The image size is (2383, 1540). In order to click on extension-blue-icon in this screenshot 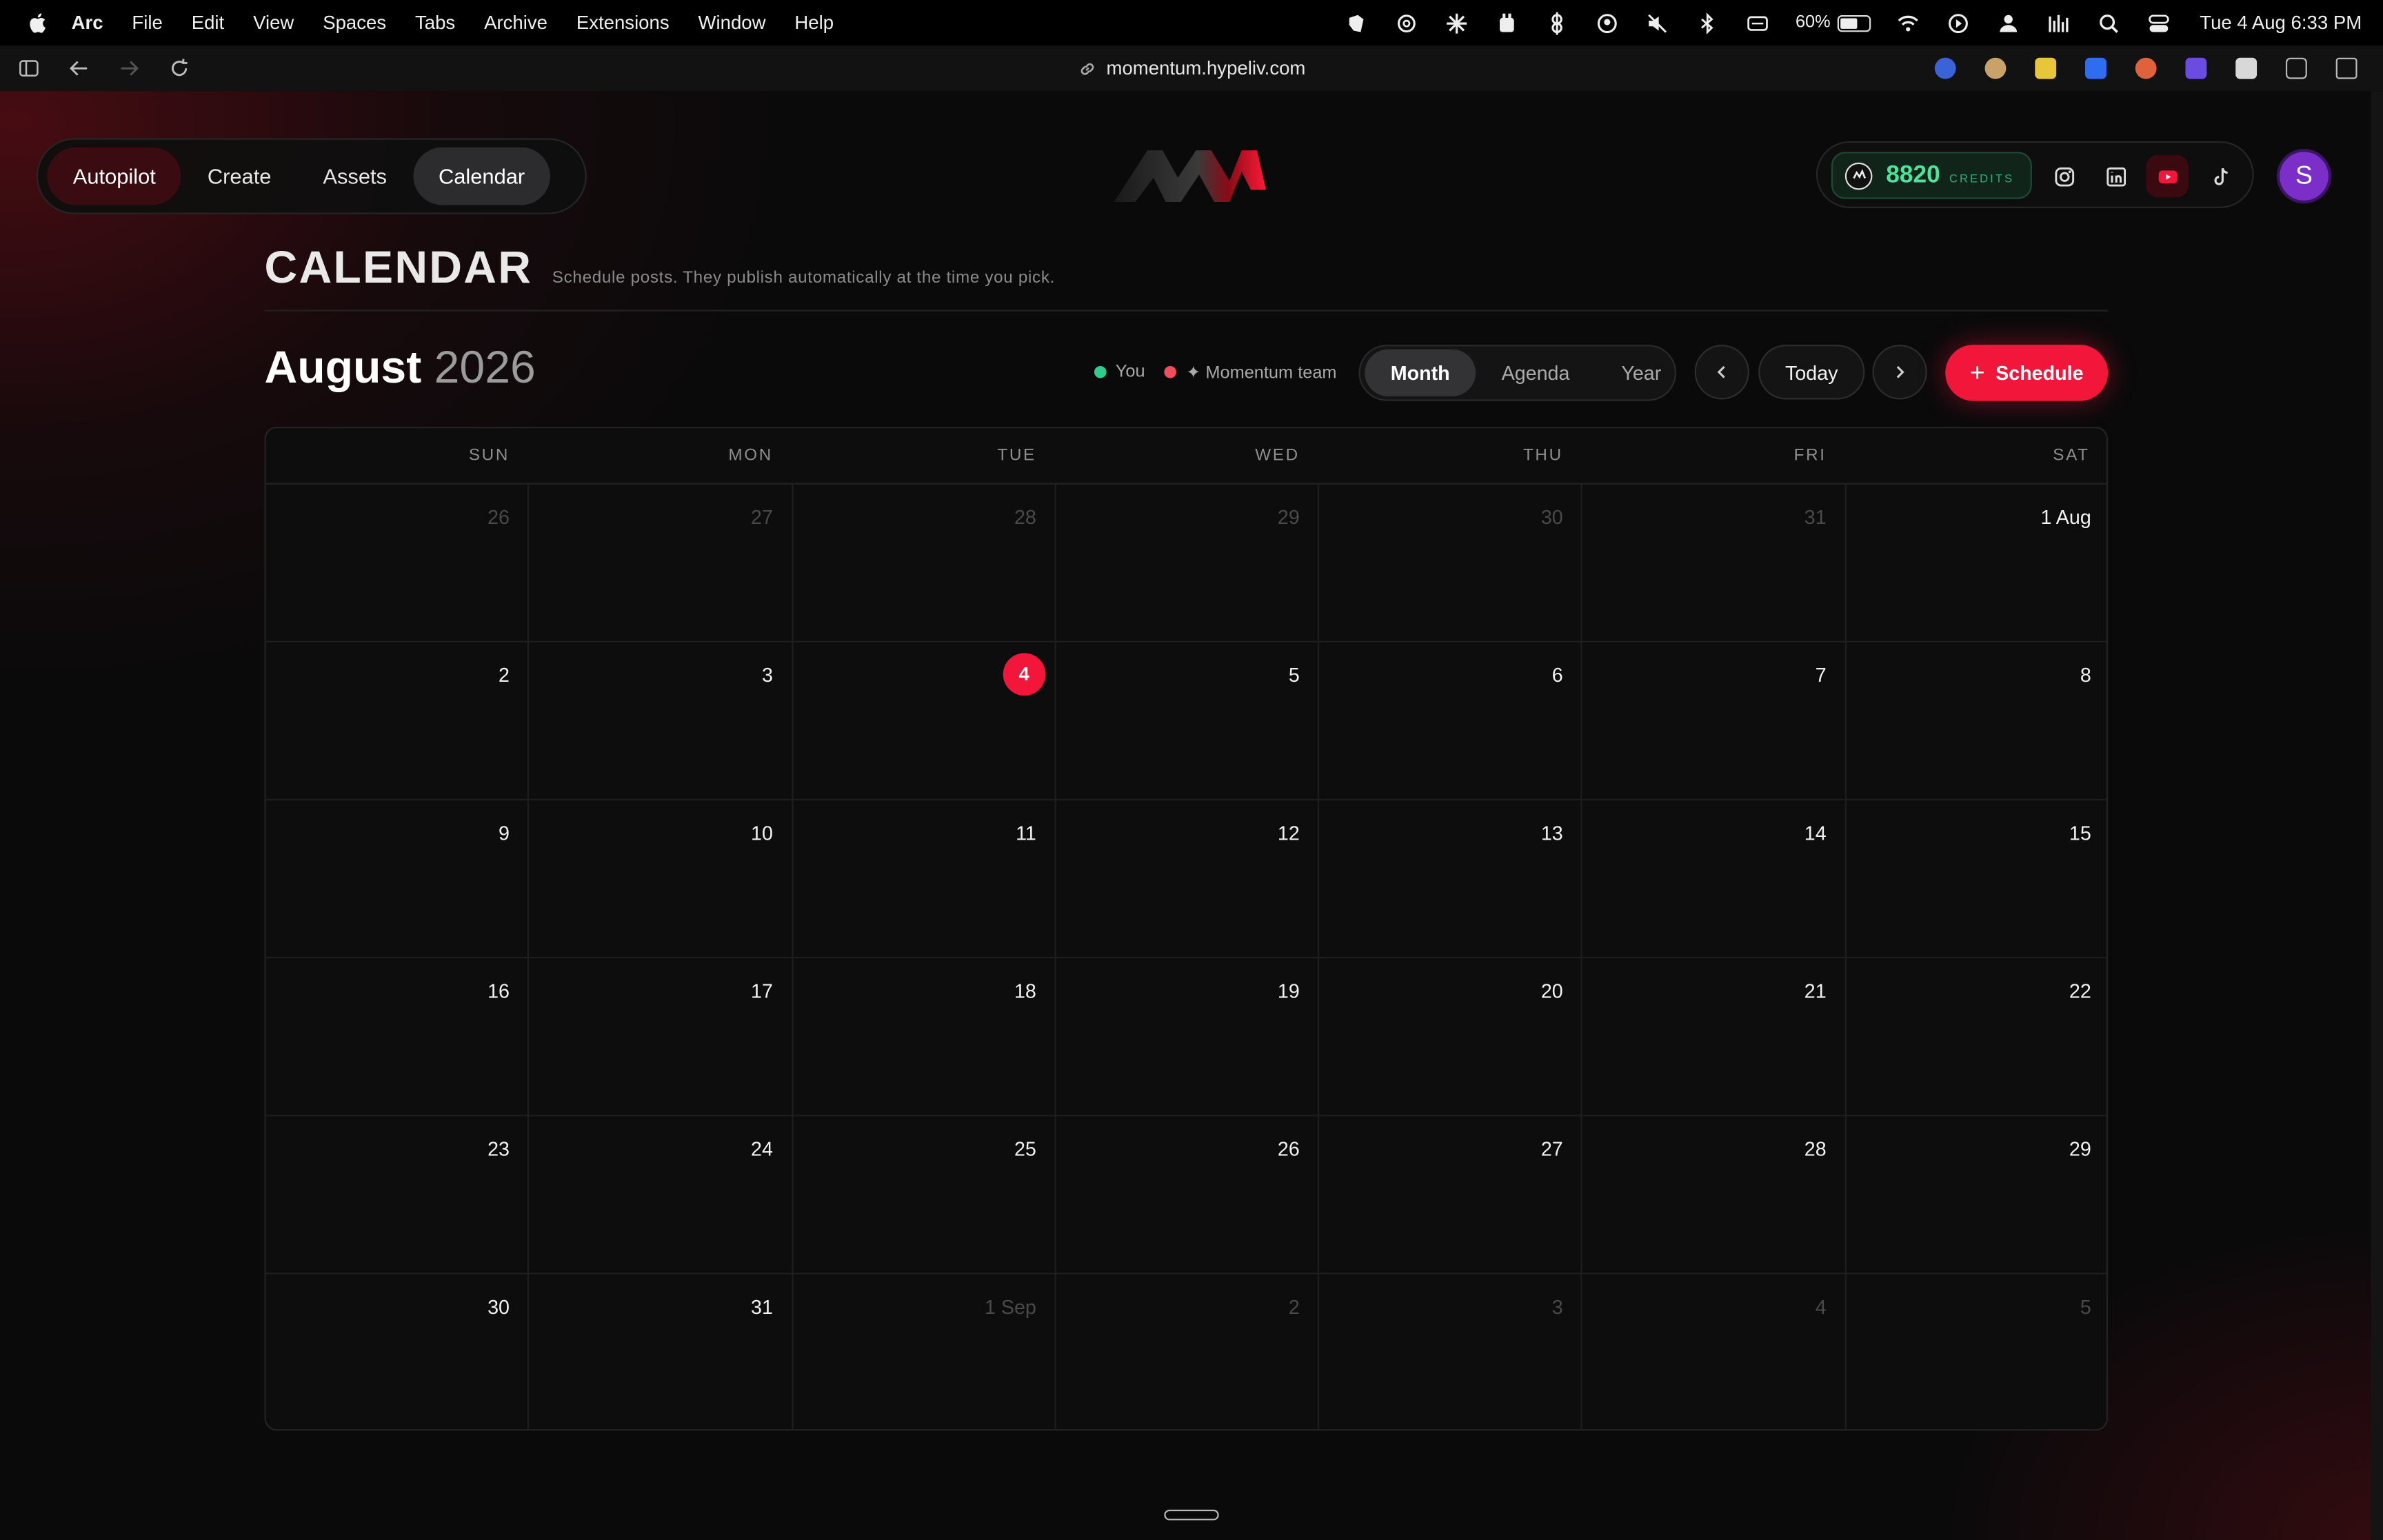, I will do `click(2095, 68)`.